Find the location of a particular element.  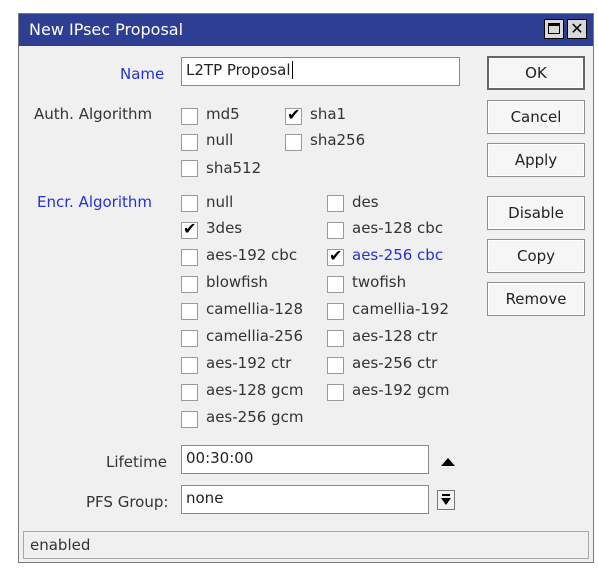

status-bar: enabled is located at coordinates (306, 545).